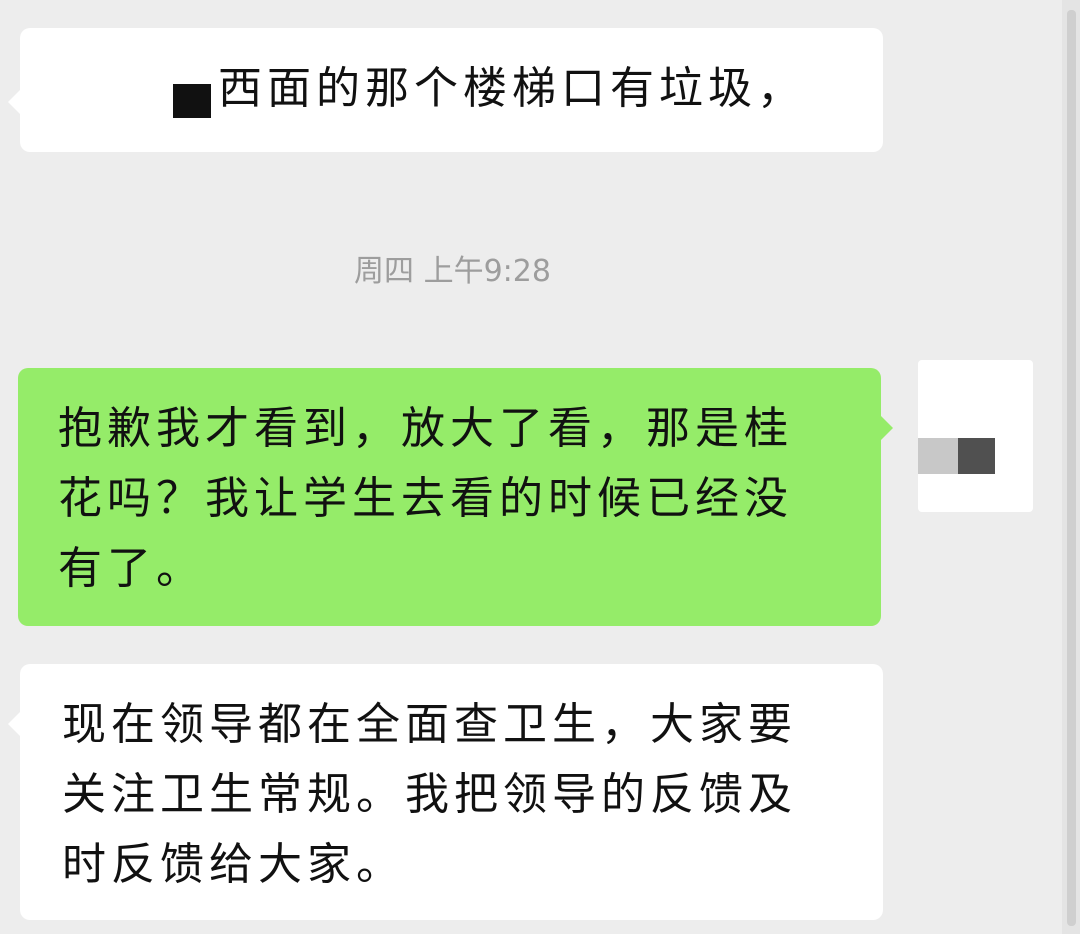 This screenshot has width=1080, height=934. I want to click on incoming-message-bubble: 西面的那个楼梯口有垃圾，, so click(445, 90).